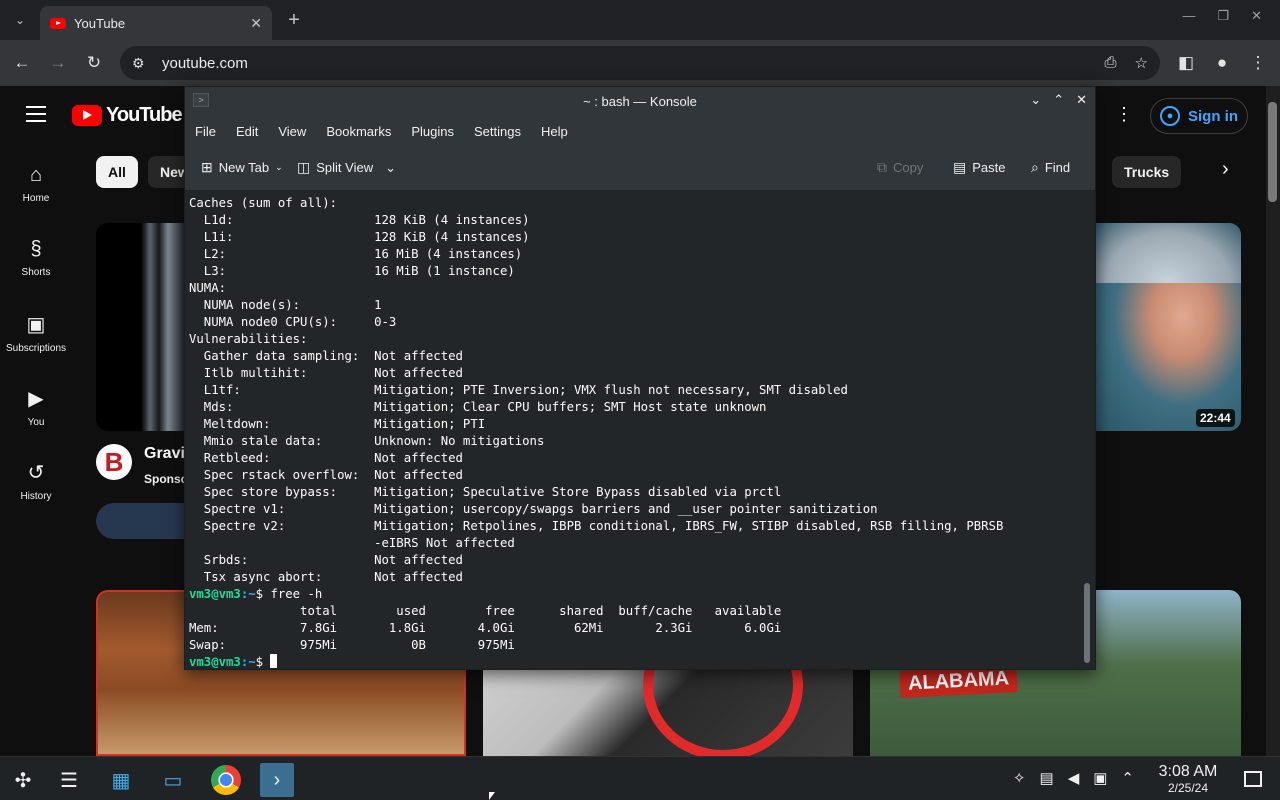 Image resolution: width=1280 pixels, height=800 pixels. What do you see at coordinates (432, 131) in the screenshot?
I see `menu-plugins: Plugins` at bounding box center [432, 131].